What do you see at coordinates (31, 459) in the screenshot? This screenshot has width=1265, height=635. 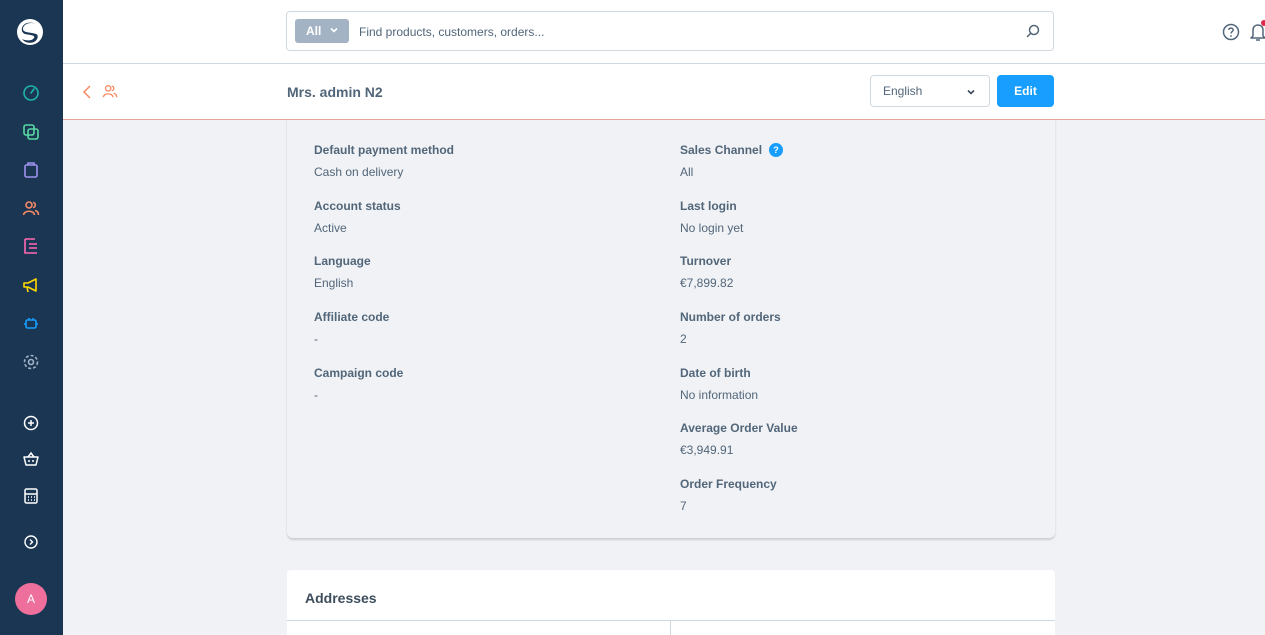 I see `basket-icon` at bounding box center [31, 459].